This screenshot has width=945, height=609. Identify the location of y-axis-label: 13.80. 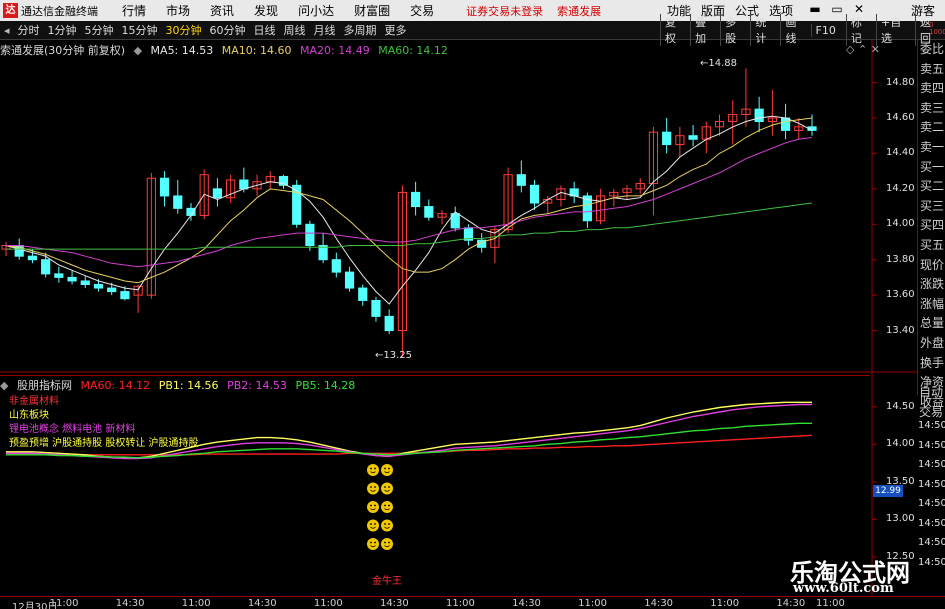
(900, 259).